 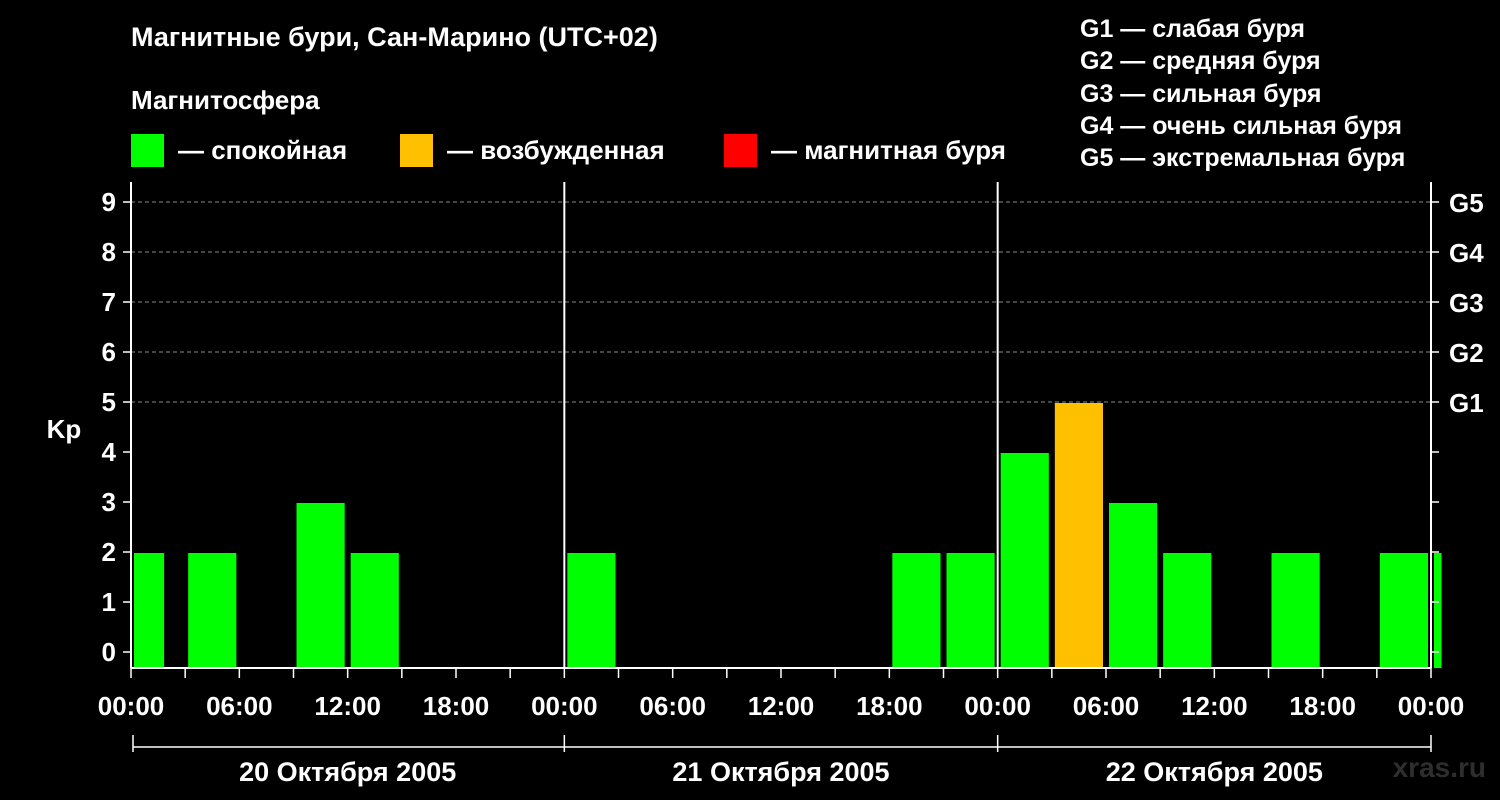 What do you see at coordinates (1466, 253) in the screenshot?
I see `right-axis-label-g4: G4` at bounding box center [1466, 253].